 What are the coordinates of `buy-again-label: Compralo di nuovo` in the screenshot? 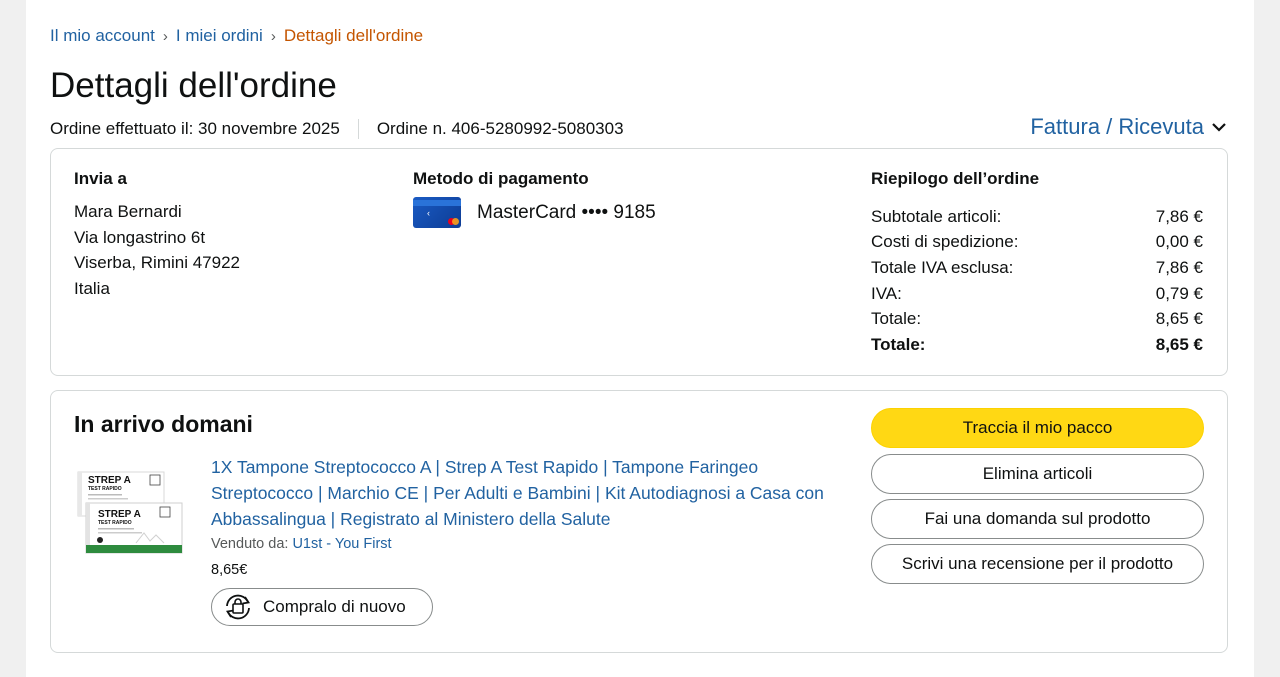 It's located at (334, 606).